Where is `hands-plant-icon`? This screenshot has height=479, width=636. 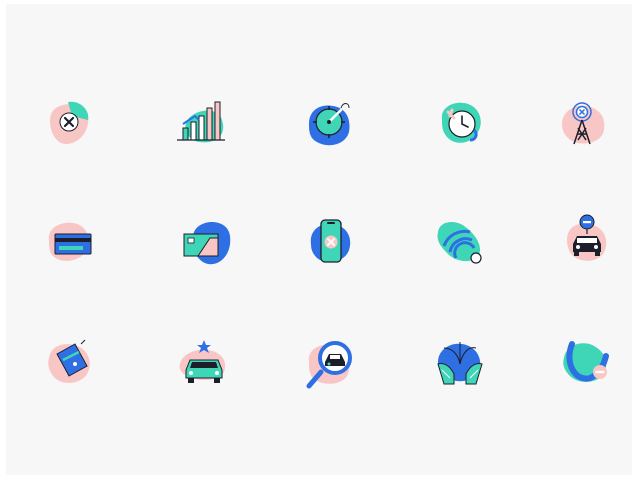
hands-plant-icon is located at coordinates (460, 364).